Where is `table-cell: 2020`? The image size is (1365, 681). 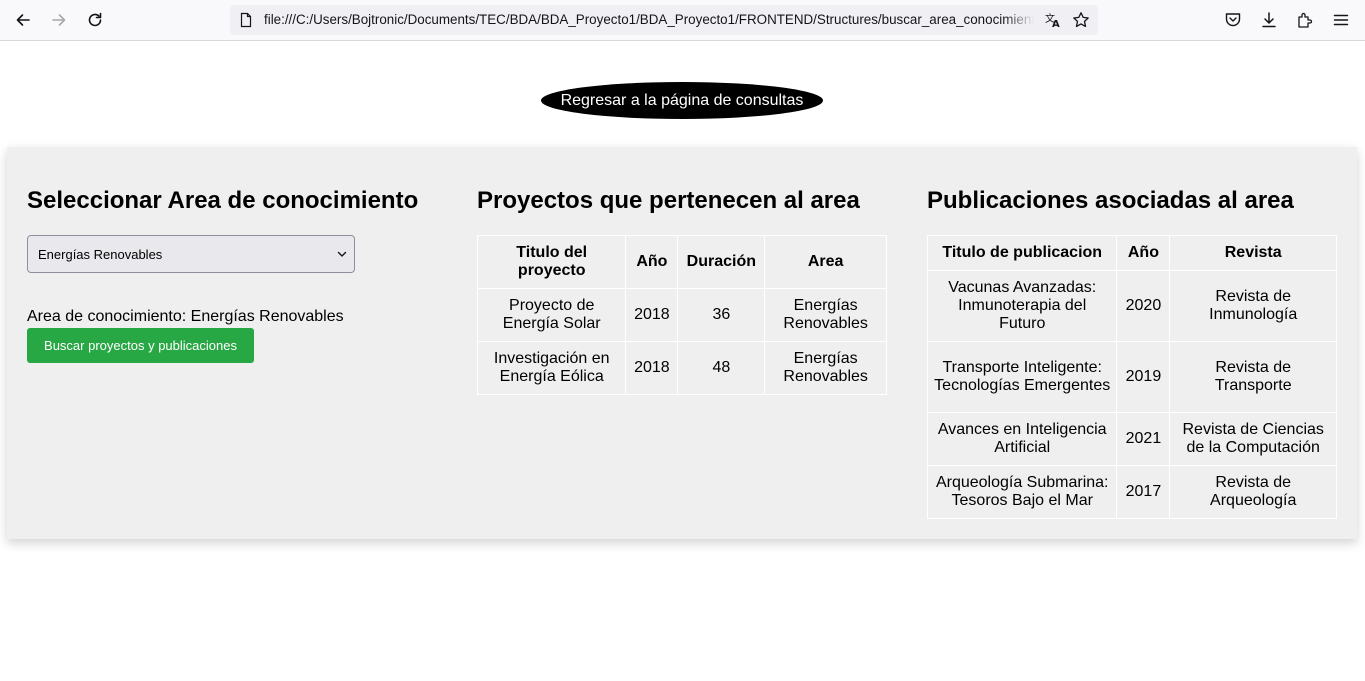 table-cell: 2020 is located at coordinates (1143, 306).